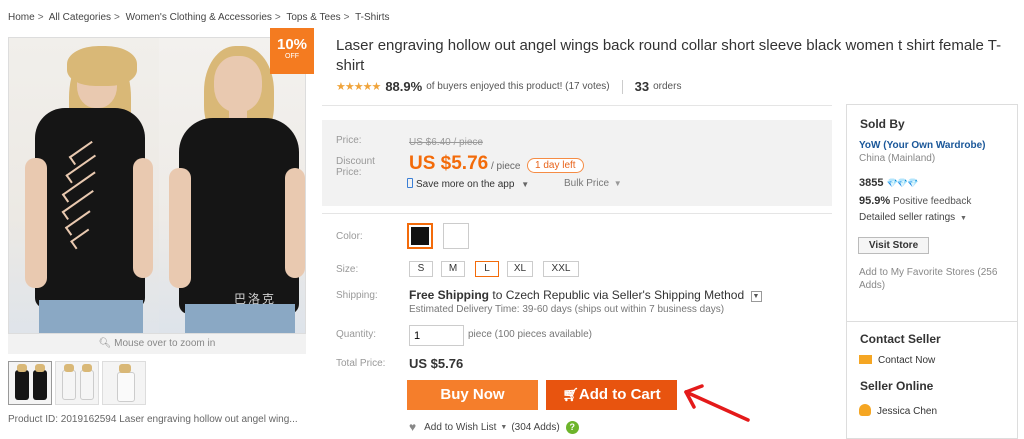 This screenshot has height=439, width=1024. I want to click on cart-icon: 🛒︎, so click(570, 394).